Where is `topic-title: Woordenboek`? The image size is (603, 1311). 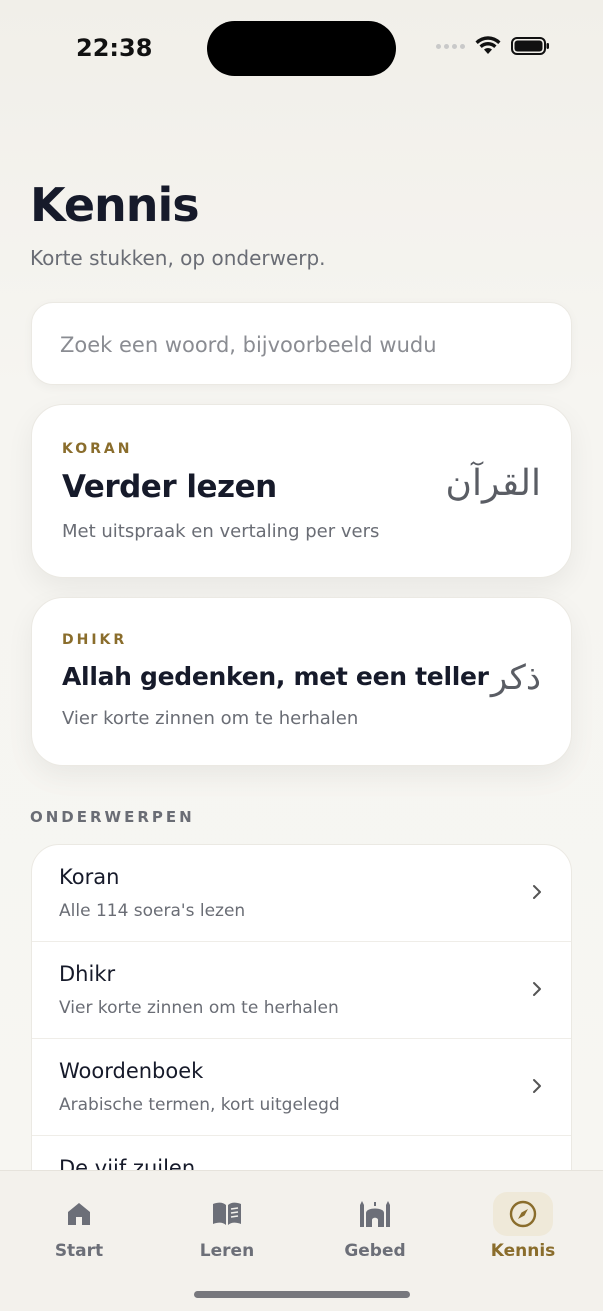 topic-title: Woordenboek is located at coordinates (131, 1071).